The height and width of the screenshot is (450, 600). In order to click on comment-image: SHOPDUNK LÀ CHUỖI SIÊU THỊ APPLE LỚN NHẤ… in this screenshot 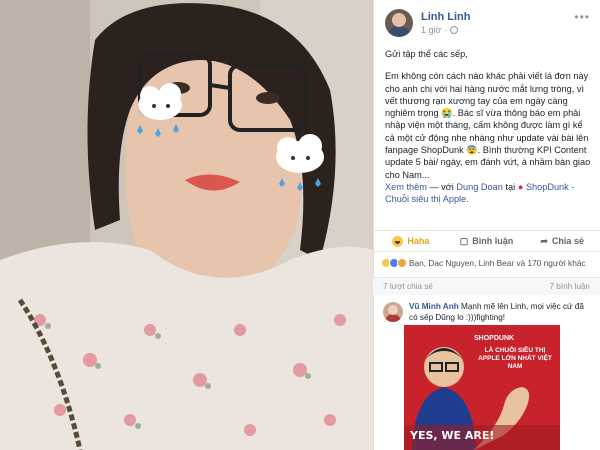, I will do `click(482, 387)`.